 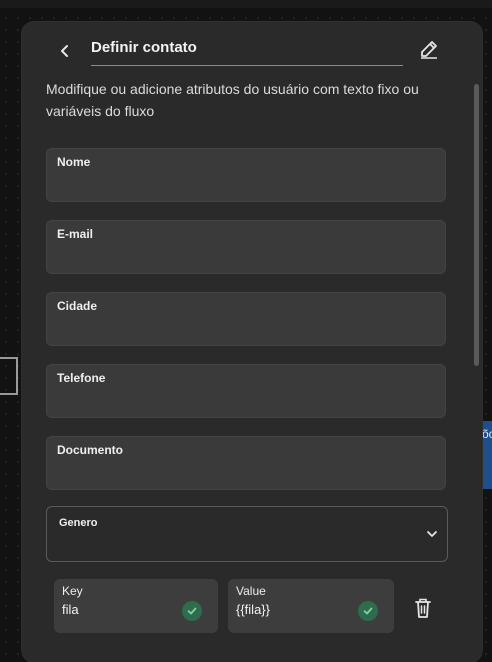 I want to click on panel-scrollbar, so click(x=476, y=225).